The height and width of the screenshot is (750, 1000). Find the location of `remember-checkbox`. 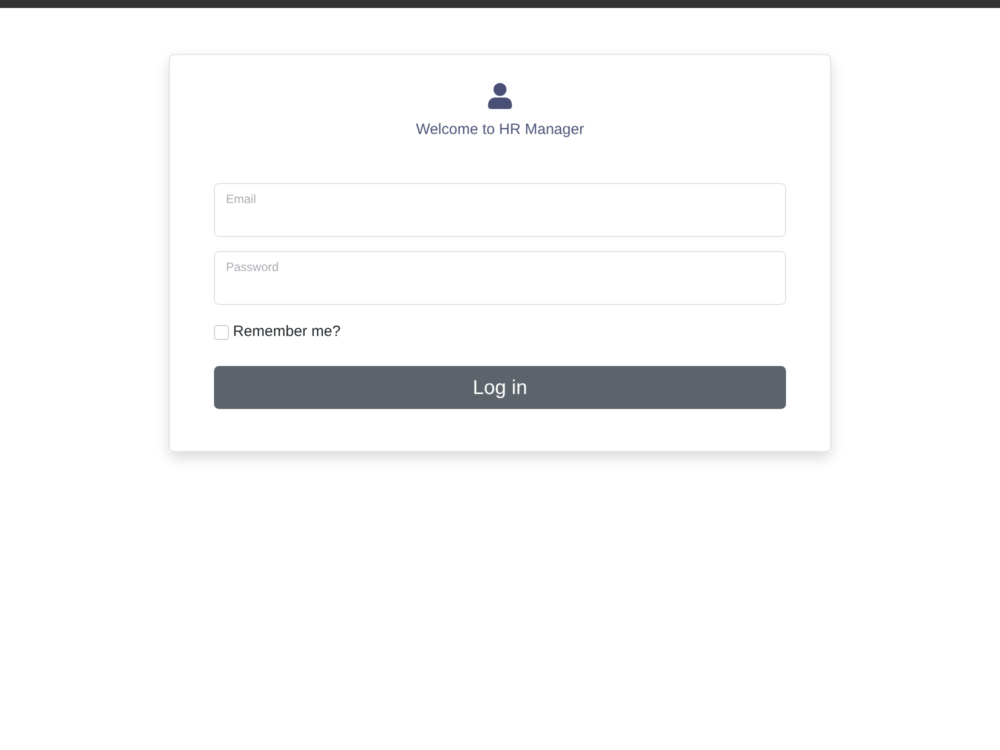

remember-checkbox is located at coordinates (221, 332).